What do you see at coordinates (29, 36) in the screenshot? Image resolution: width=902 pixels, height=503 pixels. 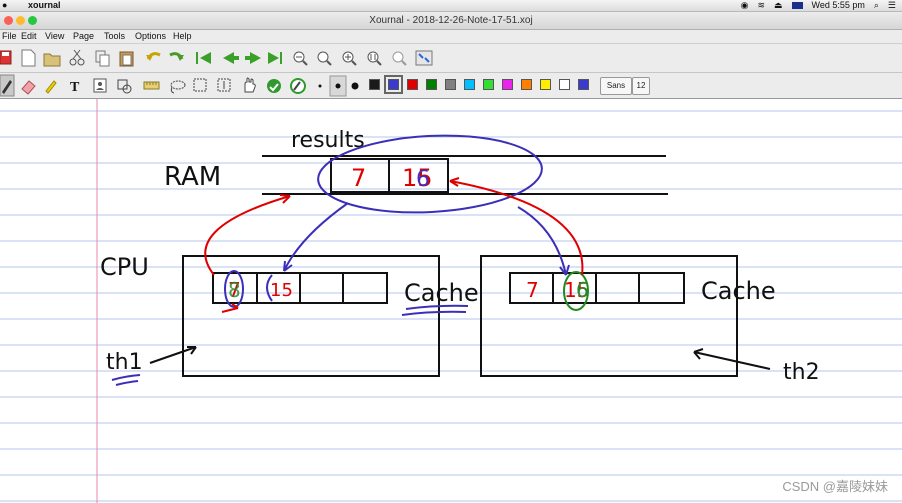 I see `menu-edit: Edit` at bounding box center [29, 36].